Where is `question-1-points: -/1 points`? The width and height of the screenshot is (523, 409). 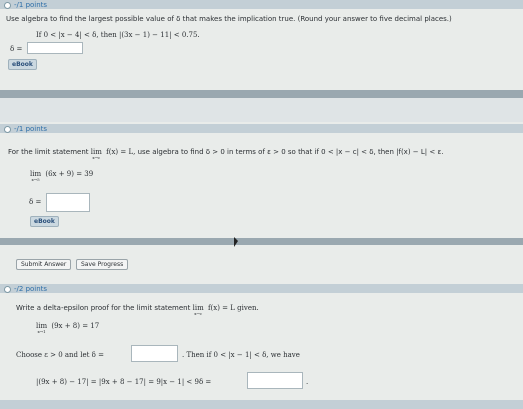
question-1-points: -/1 points is located at coordinates (25, 5).